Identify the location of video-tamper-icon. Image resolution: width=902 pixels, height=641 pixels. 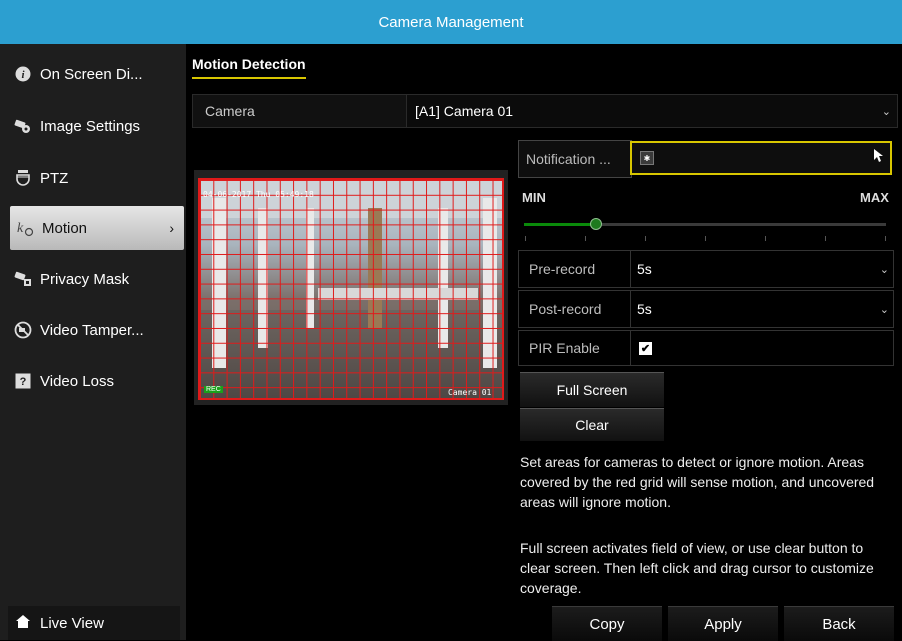
(23, 330).